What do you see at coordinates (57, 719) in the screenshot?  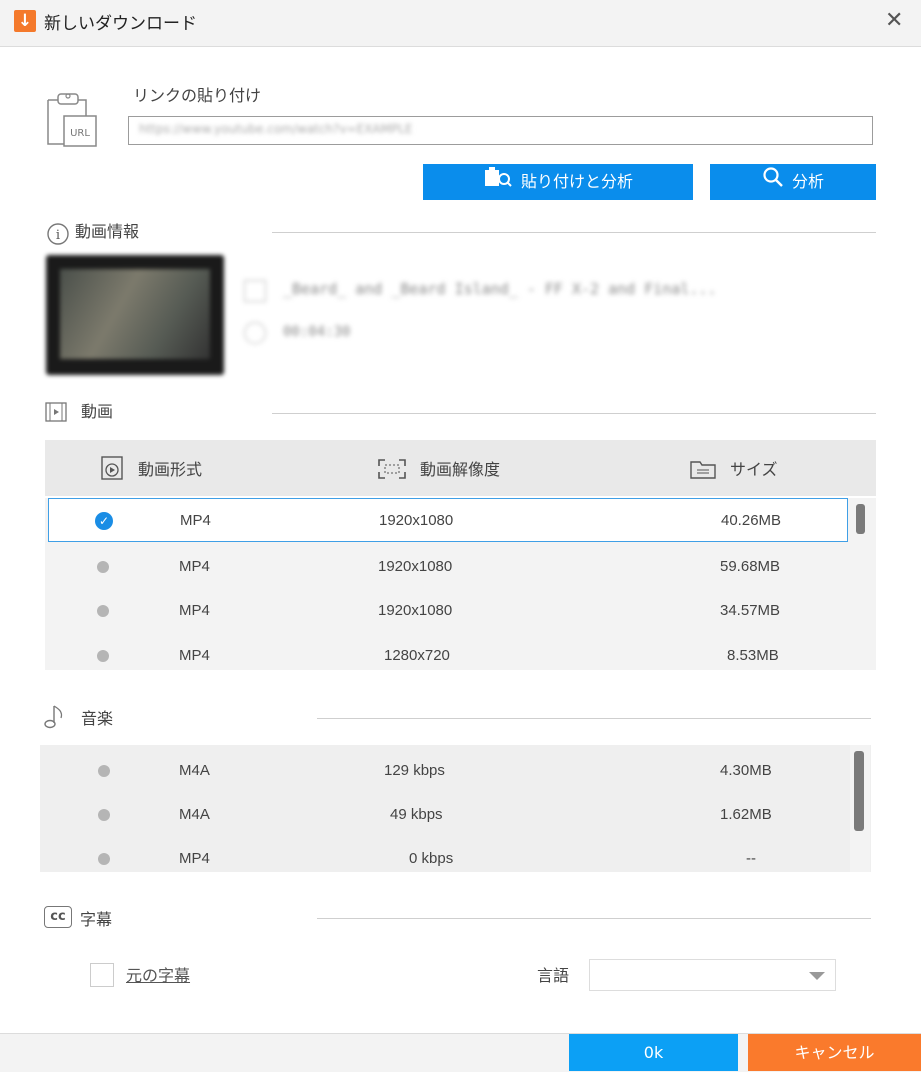 I see `music-note-icon` at bounding box center [57, 719].